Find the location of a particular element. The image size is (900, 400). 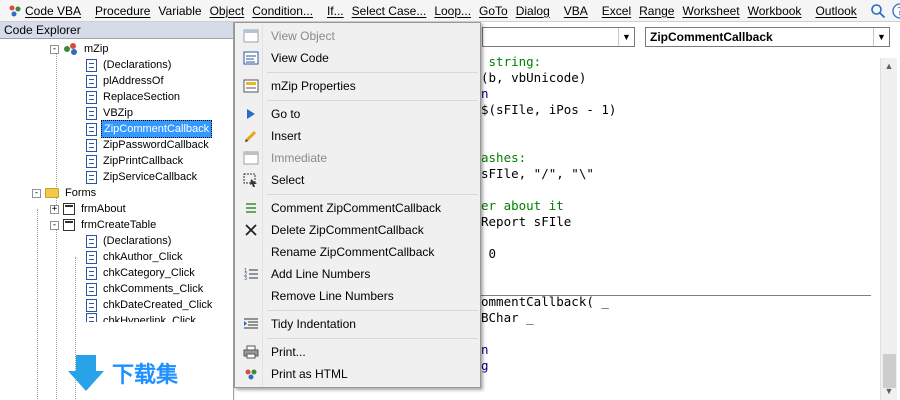

vertical-scrollbar: ▲ ▼ is located at coordinates (888, 229).